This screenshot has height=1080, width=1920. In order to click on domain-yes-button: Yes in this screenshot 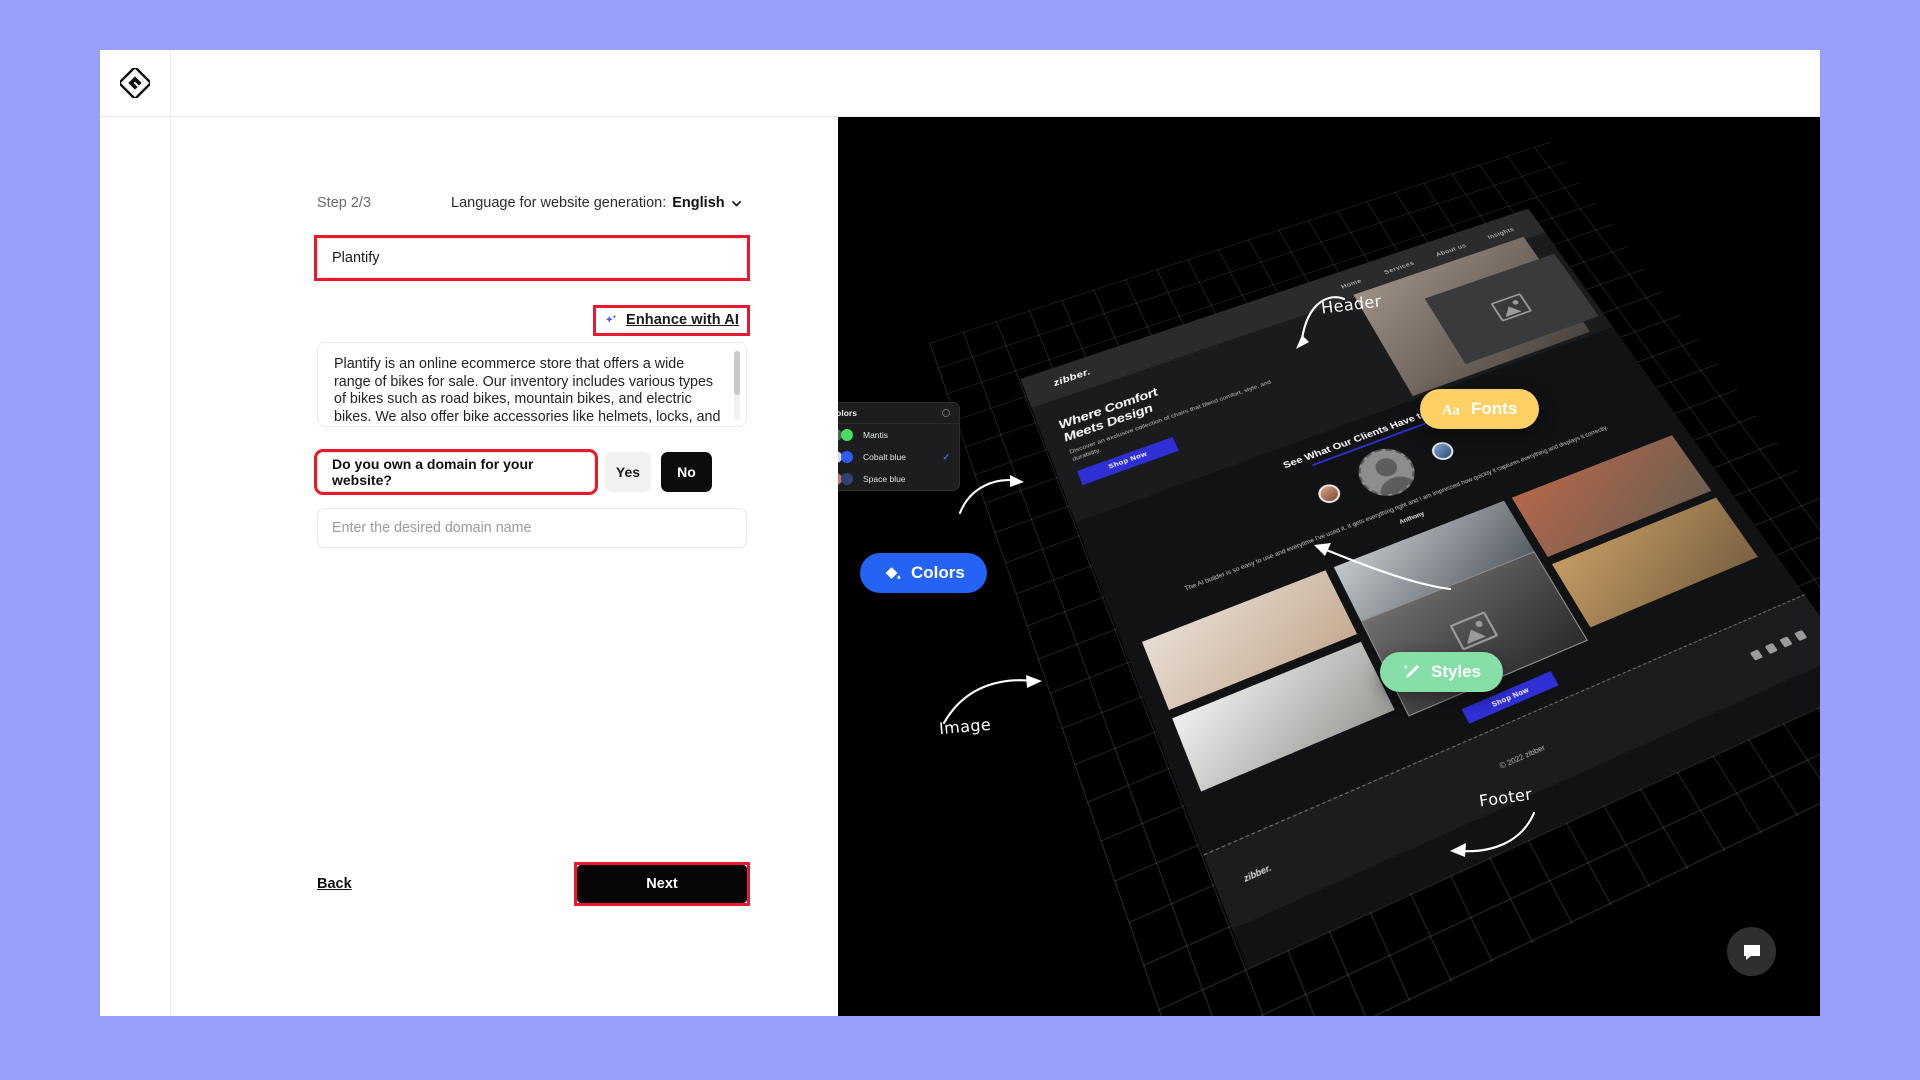, I will do `click(628, 472)`.